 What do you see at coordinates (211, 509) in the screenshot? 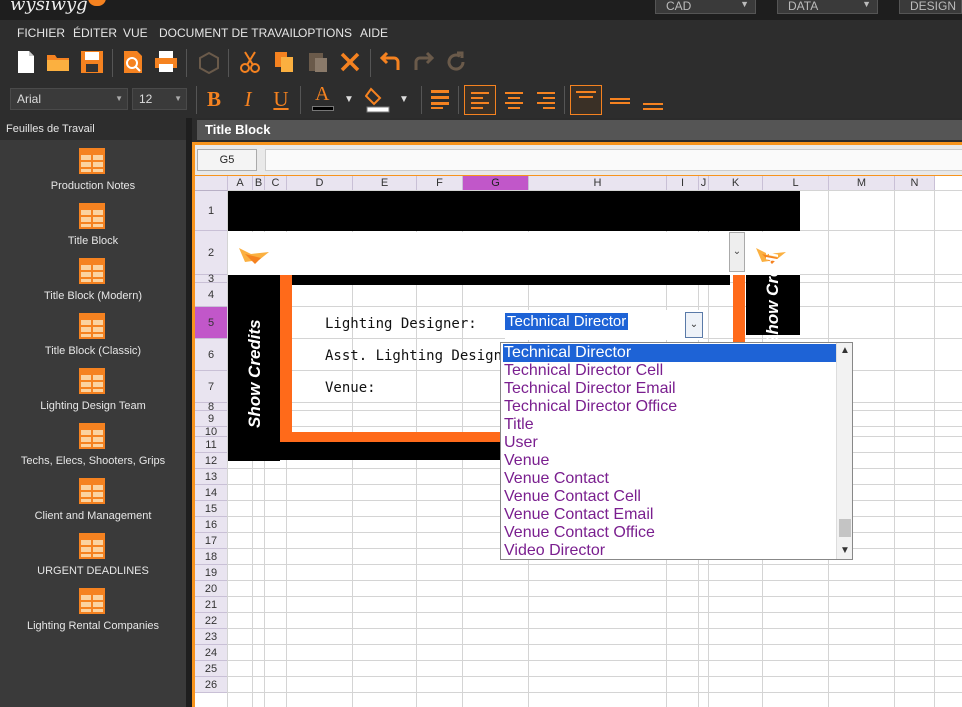
I see `row-header: 15` at bounding box center [211, 509].